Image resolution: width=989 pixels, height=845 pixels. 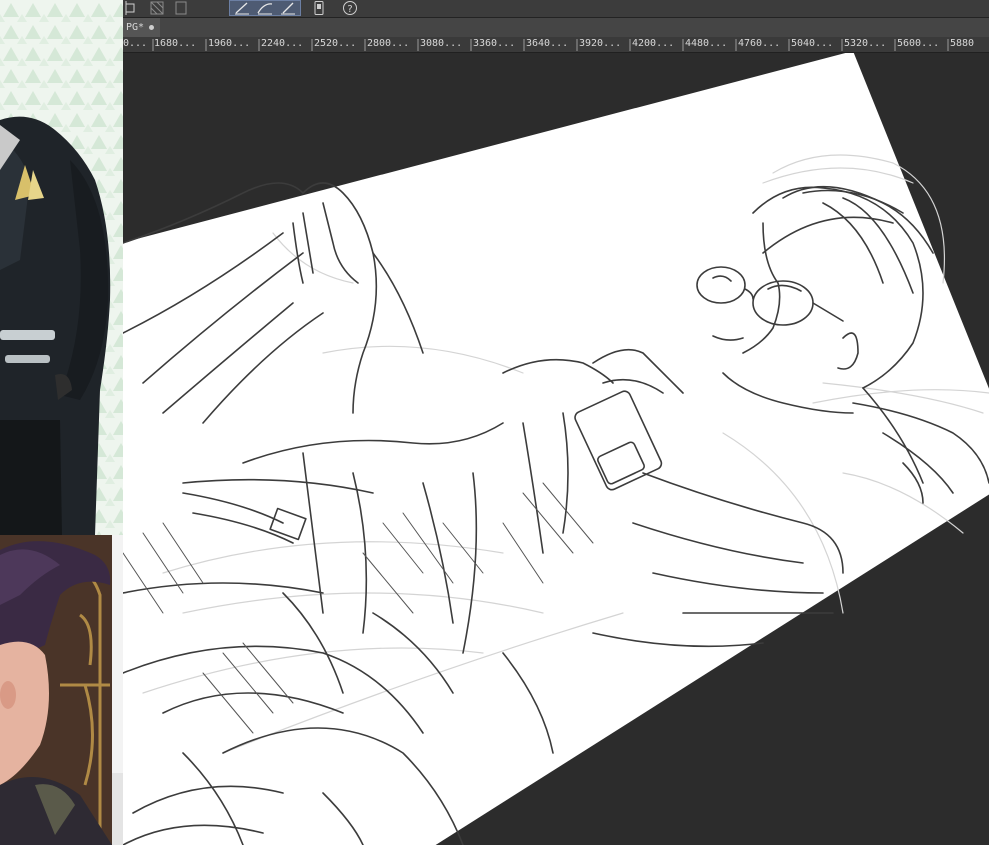 I want to click on grid-icon, so click(x=157, y=8).